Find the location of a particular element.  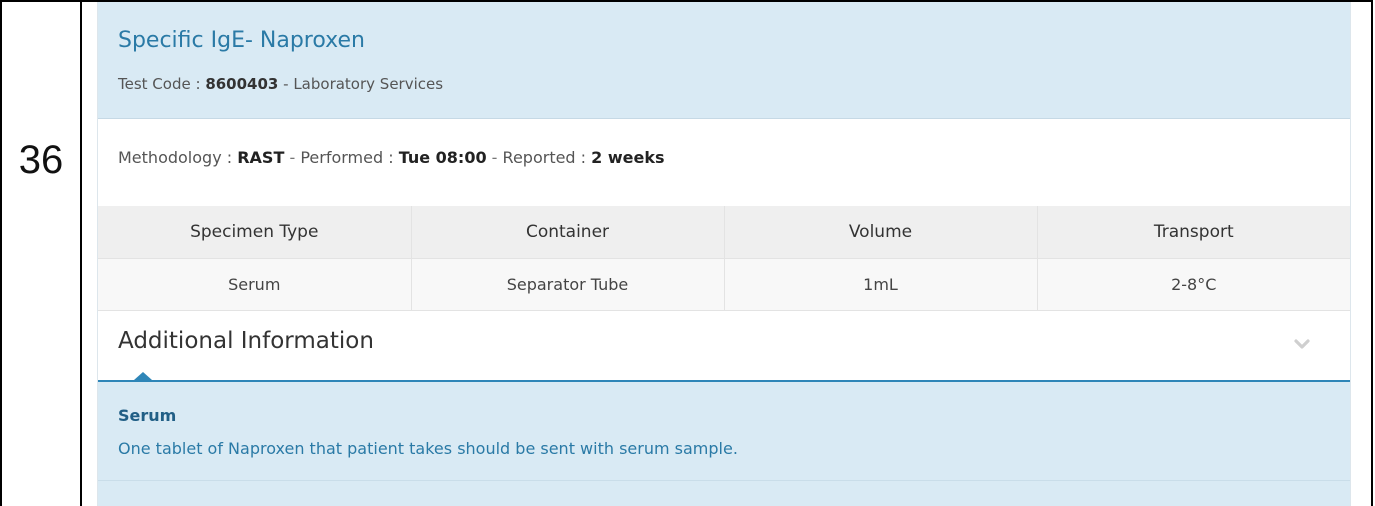

outer-left-border is located at coordinates (1, 253).